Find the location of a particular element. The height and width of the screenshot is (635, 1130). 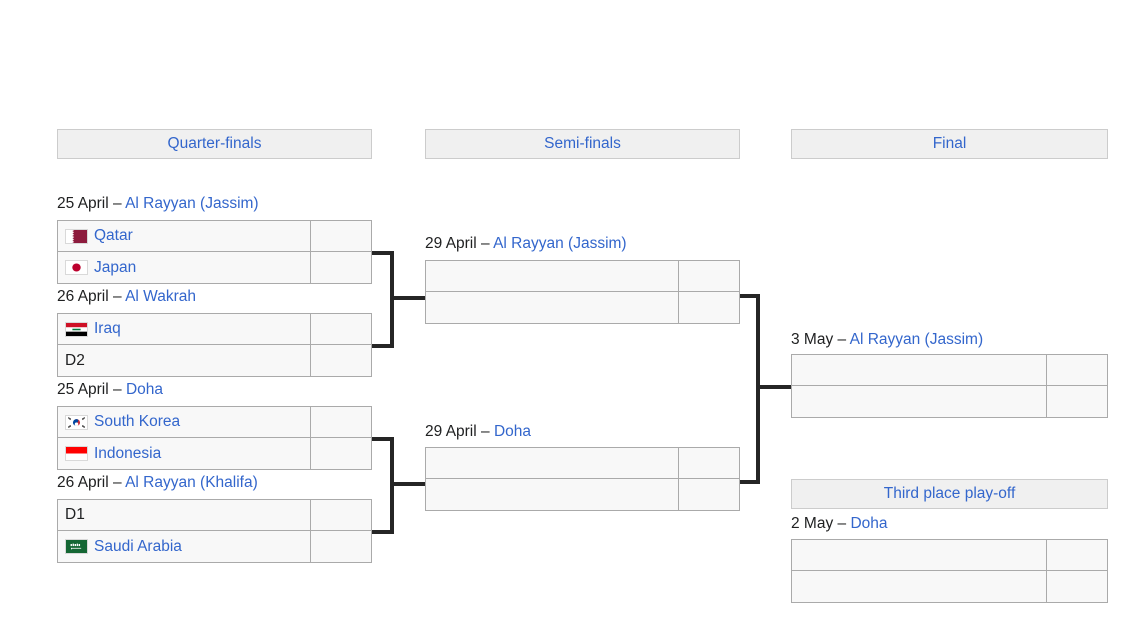

team-cell: Japan is located at coordinates (184, 267).